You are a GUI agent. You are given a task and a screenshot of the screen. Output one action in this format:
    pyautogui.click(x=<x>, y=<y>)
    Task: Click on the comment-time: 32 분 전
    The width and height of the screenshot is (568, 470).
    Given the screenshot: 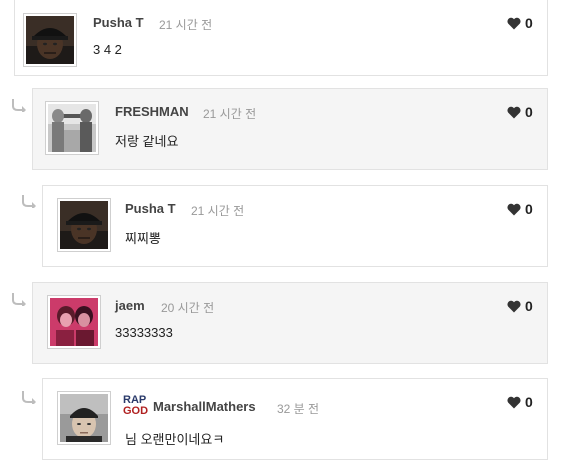 What is the action you would take?
    pyautogui.click(x=298, y=409)
    